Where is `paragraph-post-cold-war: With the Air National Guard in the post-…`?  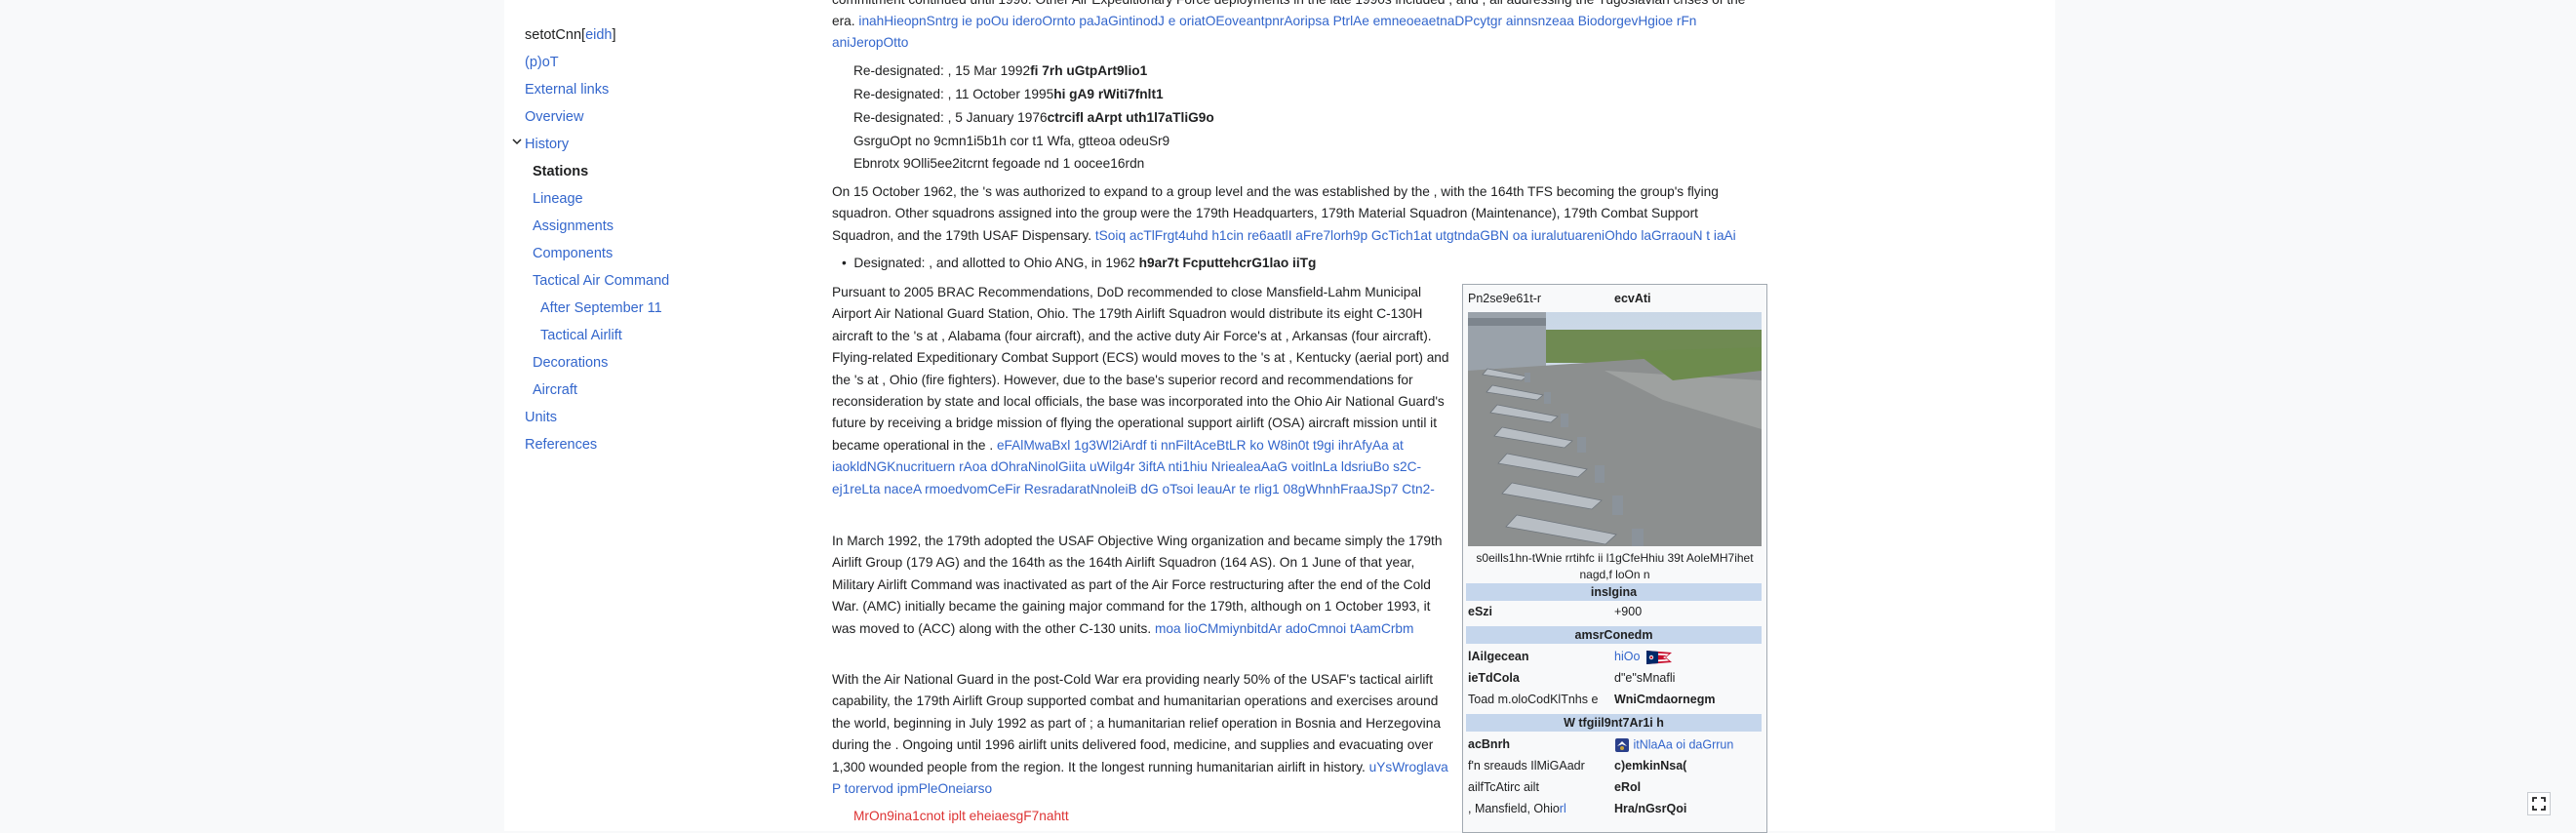
paragraph-post-cold-war: With the Air National Guard in the post-… is located at coordinates (1140, 734).